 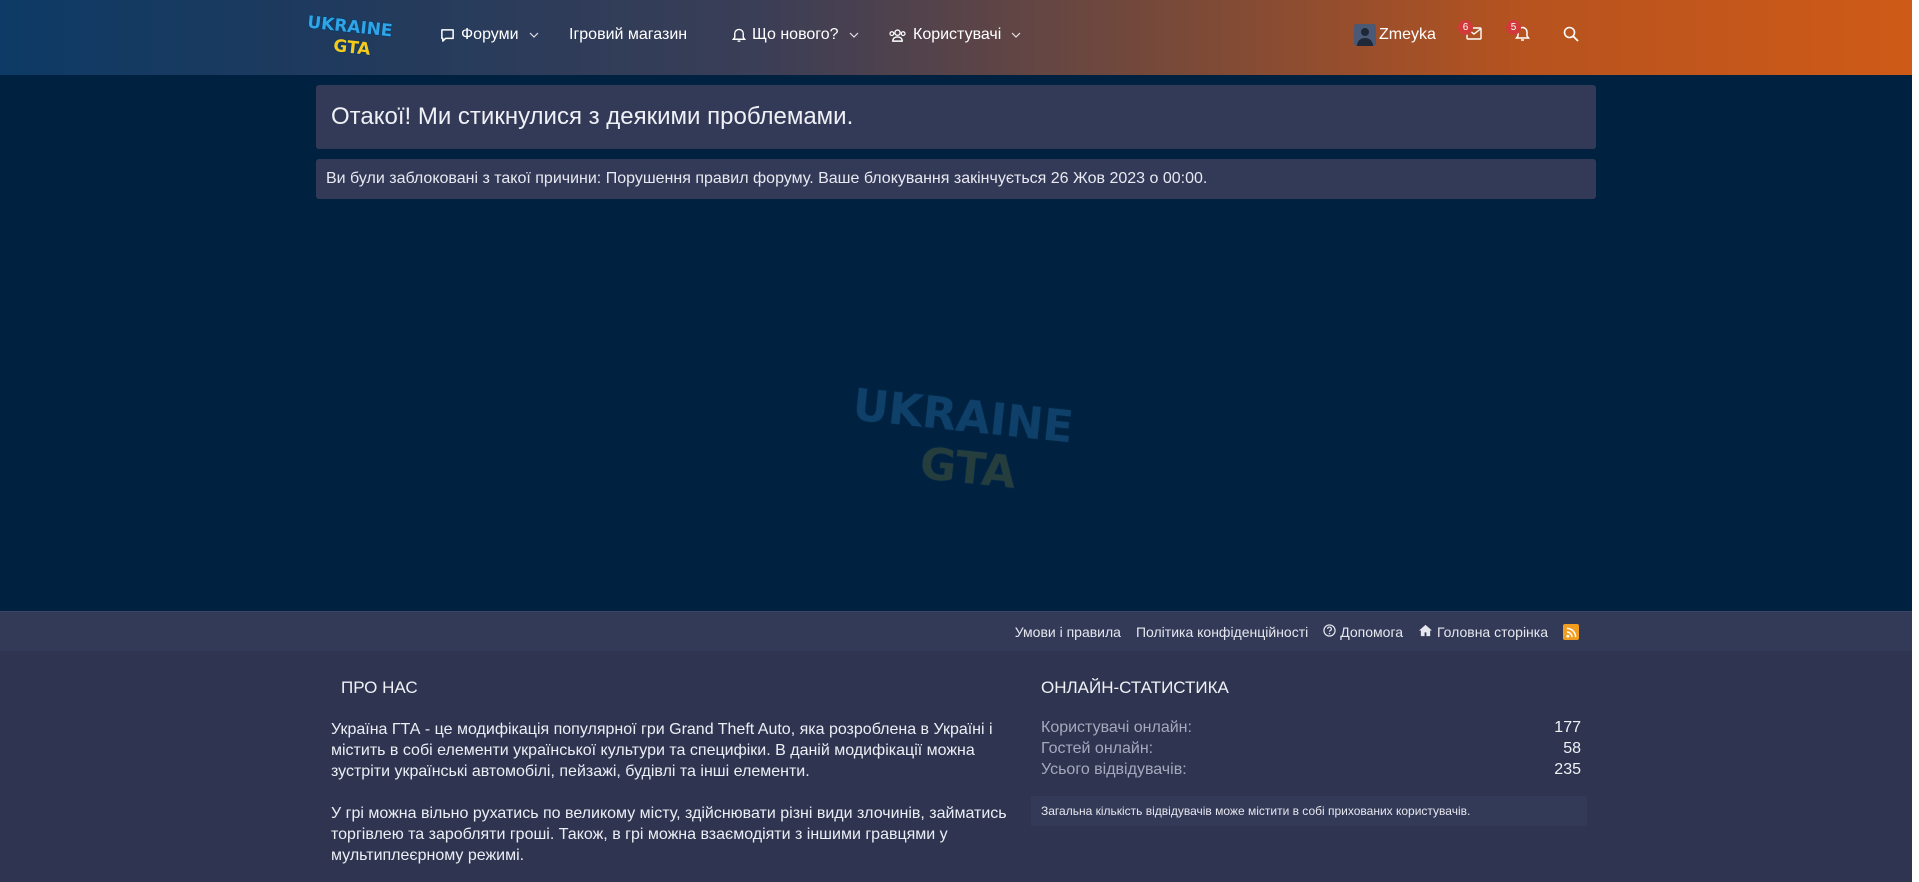 I want to click on home-link: Головна сторінка, so click(x=1483, y=632).